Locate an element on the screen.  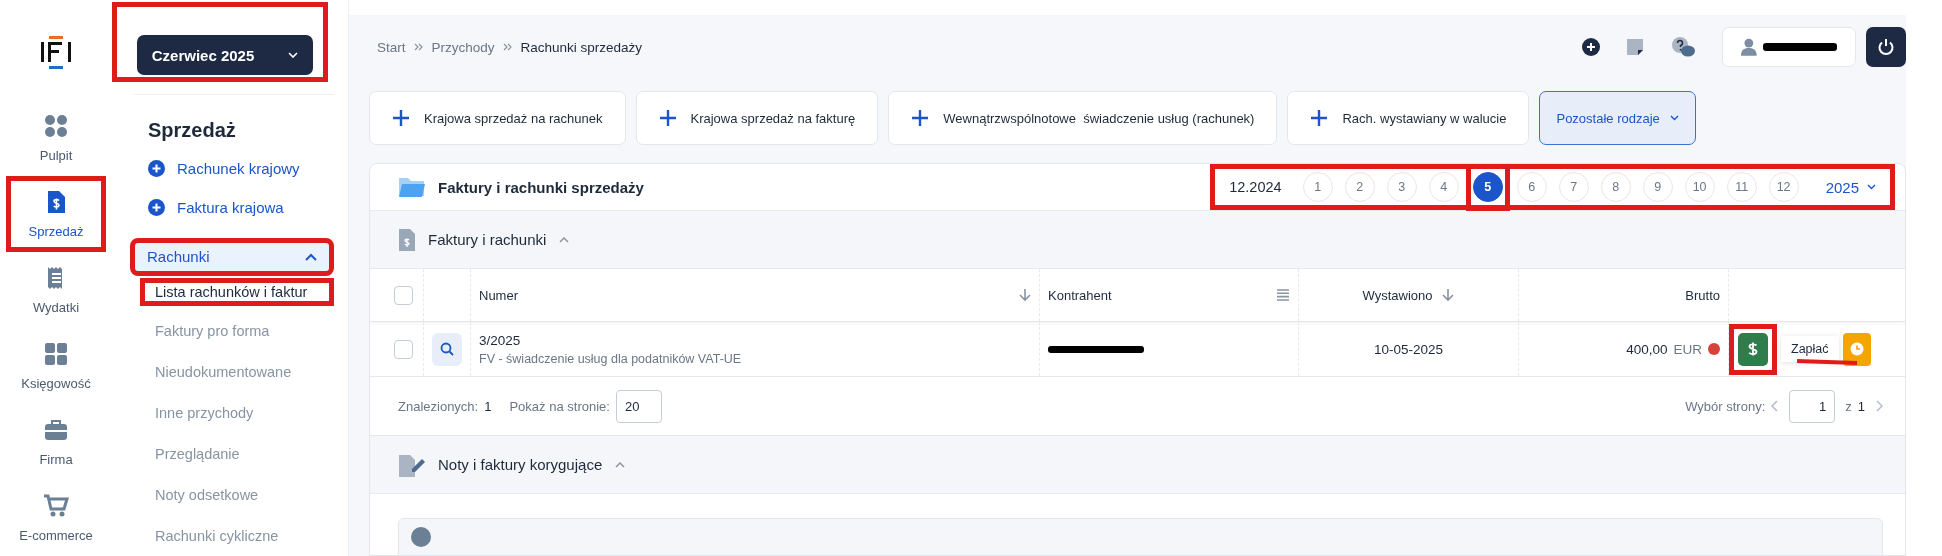
action-button: Pozostałe rodzaje is located at coordinates (1617, 118).